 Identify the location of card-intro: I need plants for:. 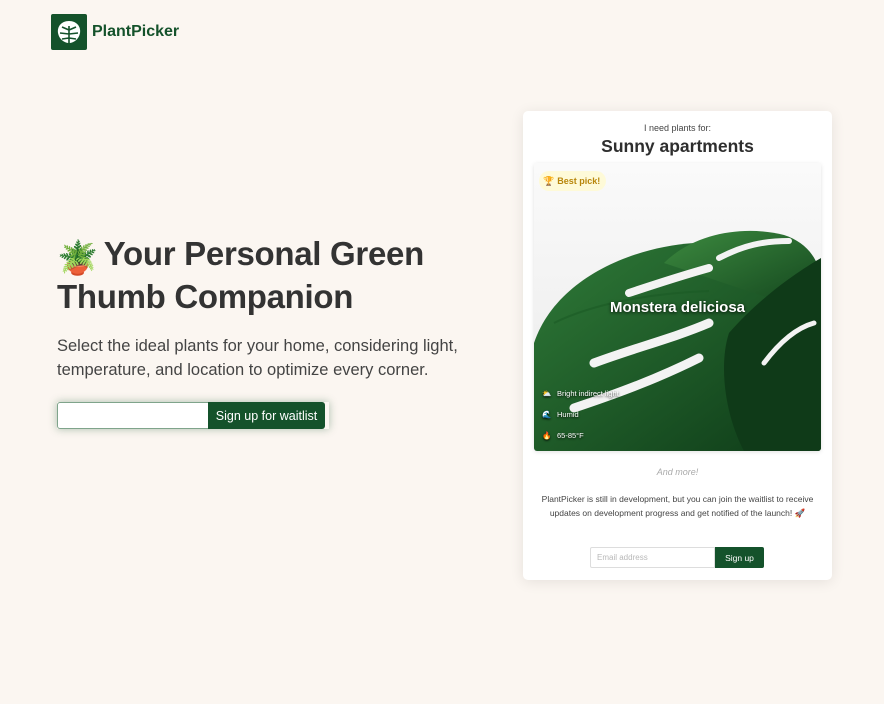
(677, 128).